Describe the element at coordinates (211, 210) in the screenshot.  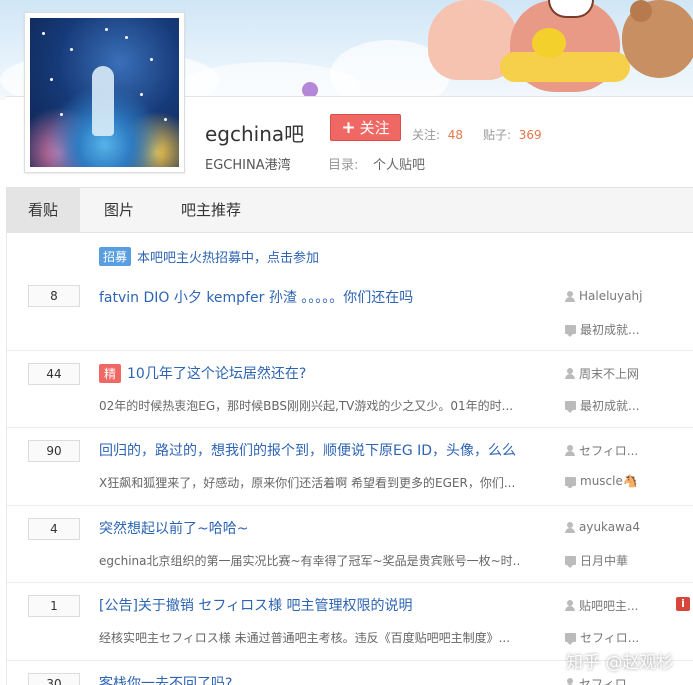
I see `tab-owner-recommend: 吧主推荐` at that location.